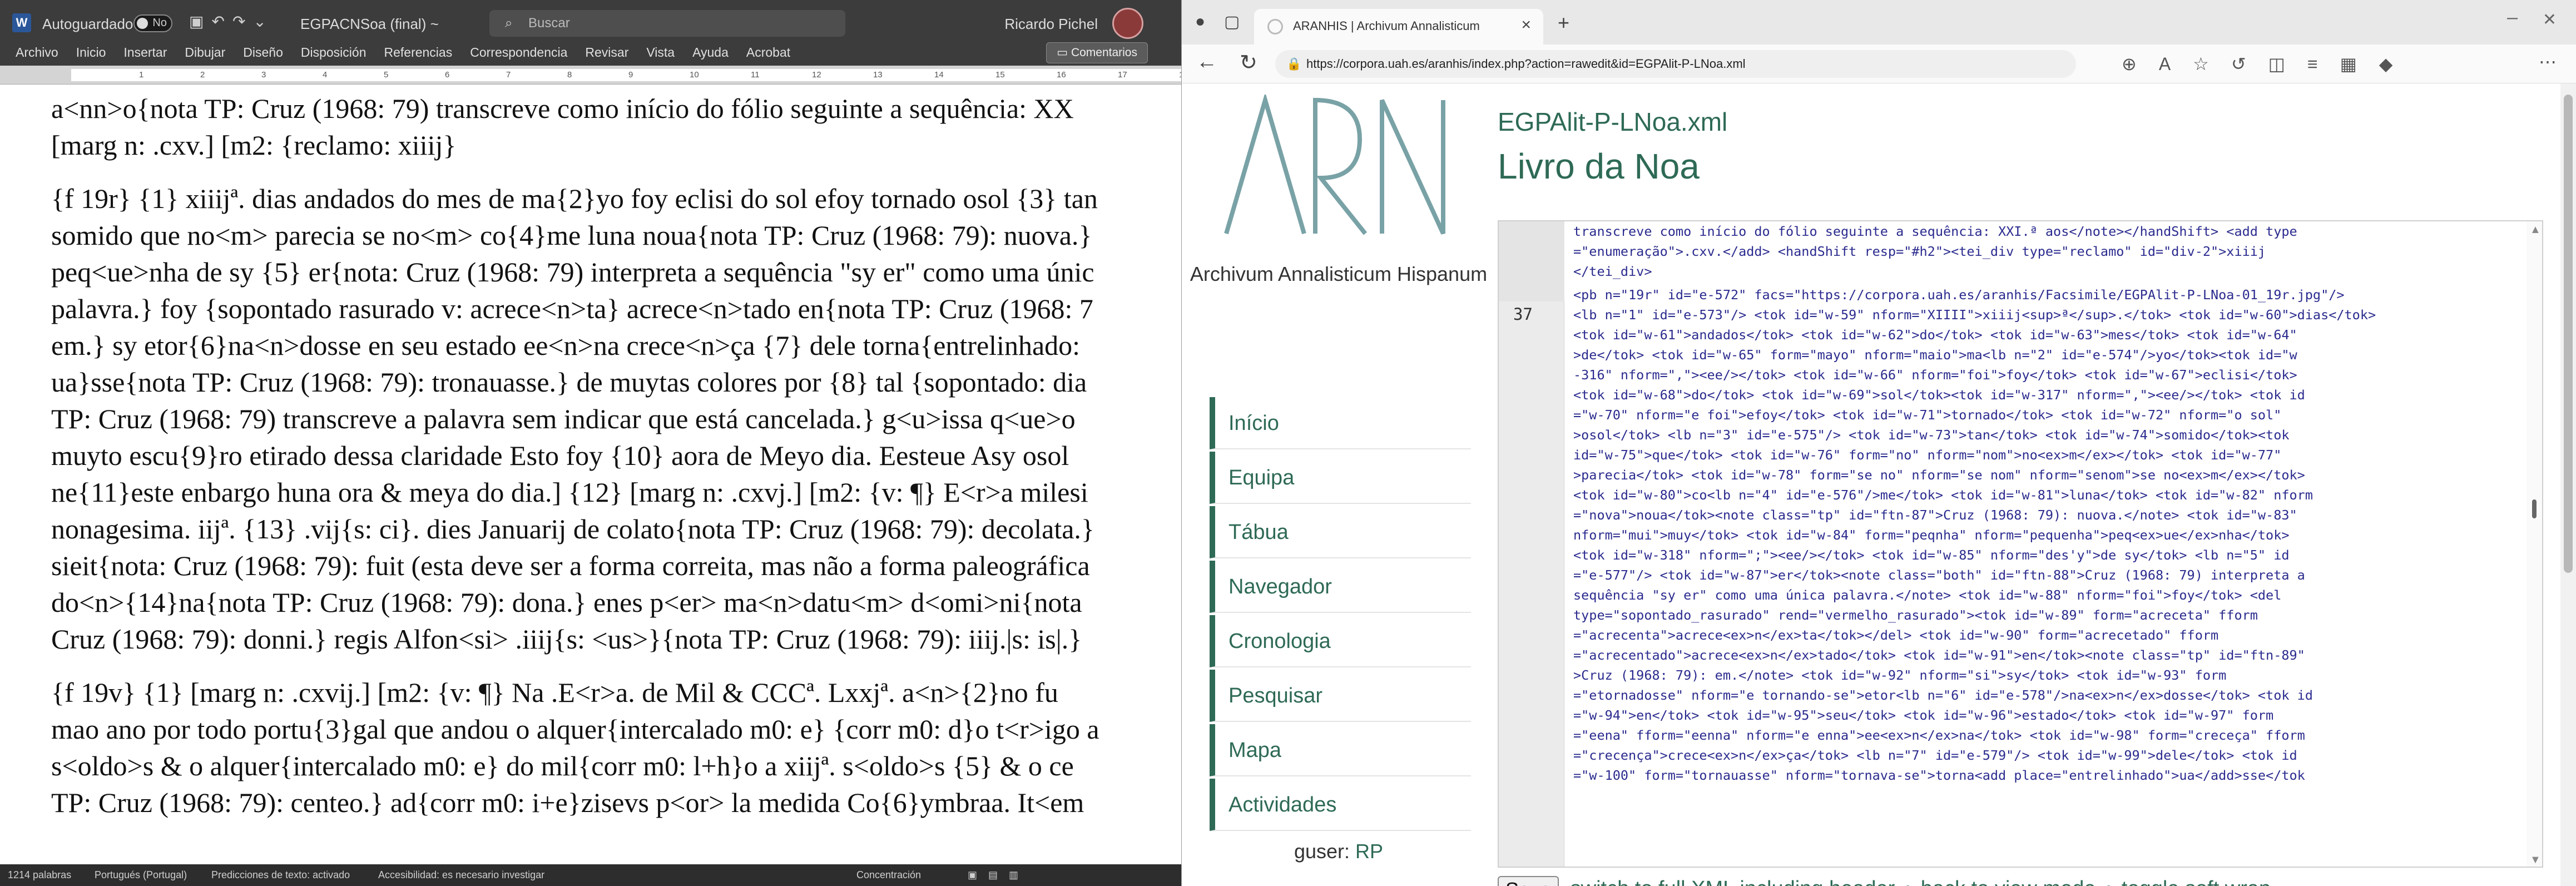  What do you see at coordinates (91, 52) in the screenshot?
I see `ribbon-tab: Inicio` at bounding box center [91, 52].